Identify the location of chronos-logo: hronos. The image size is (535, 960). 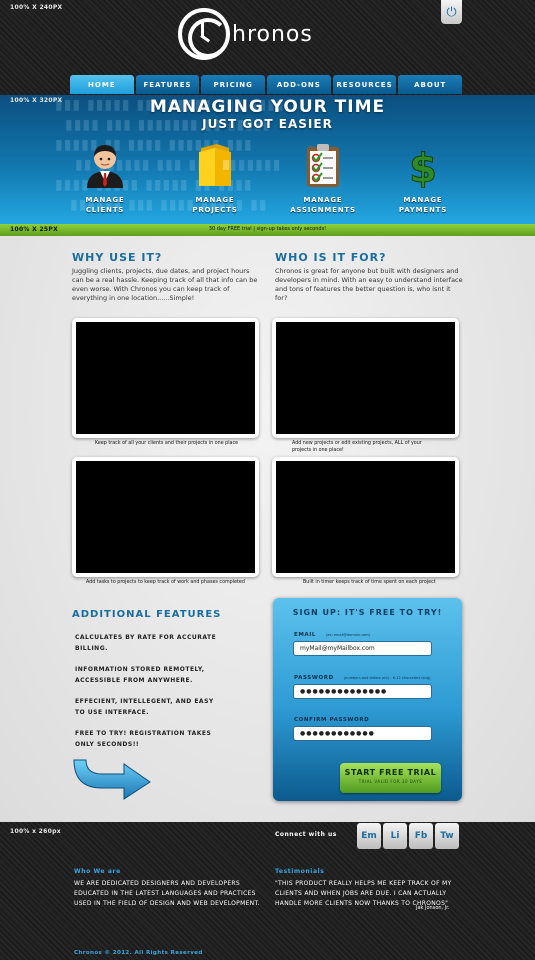
(258, 34).